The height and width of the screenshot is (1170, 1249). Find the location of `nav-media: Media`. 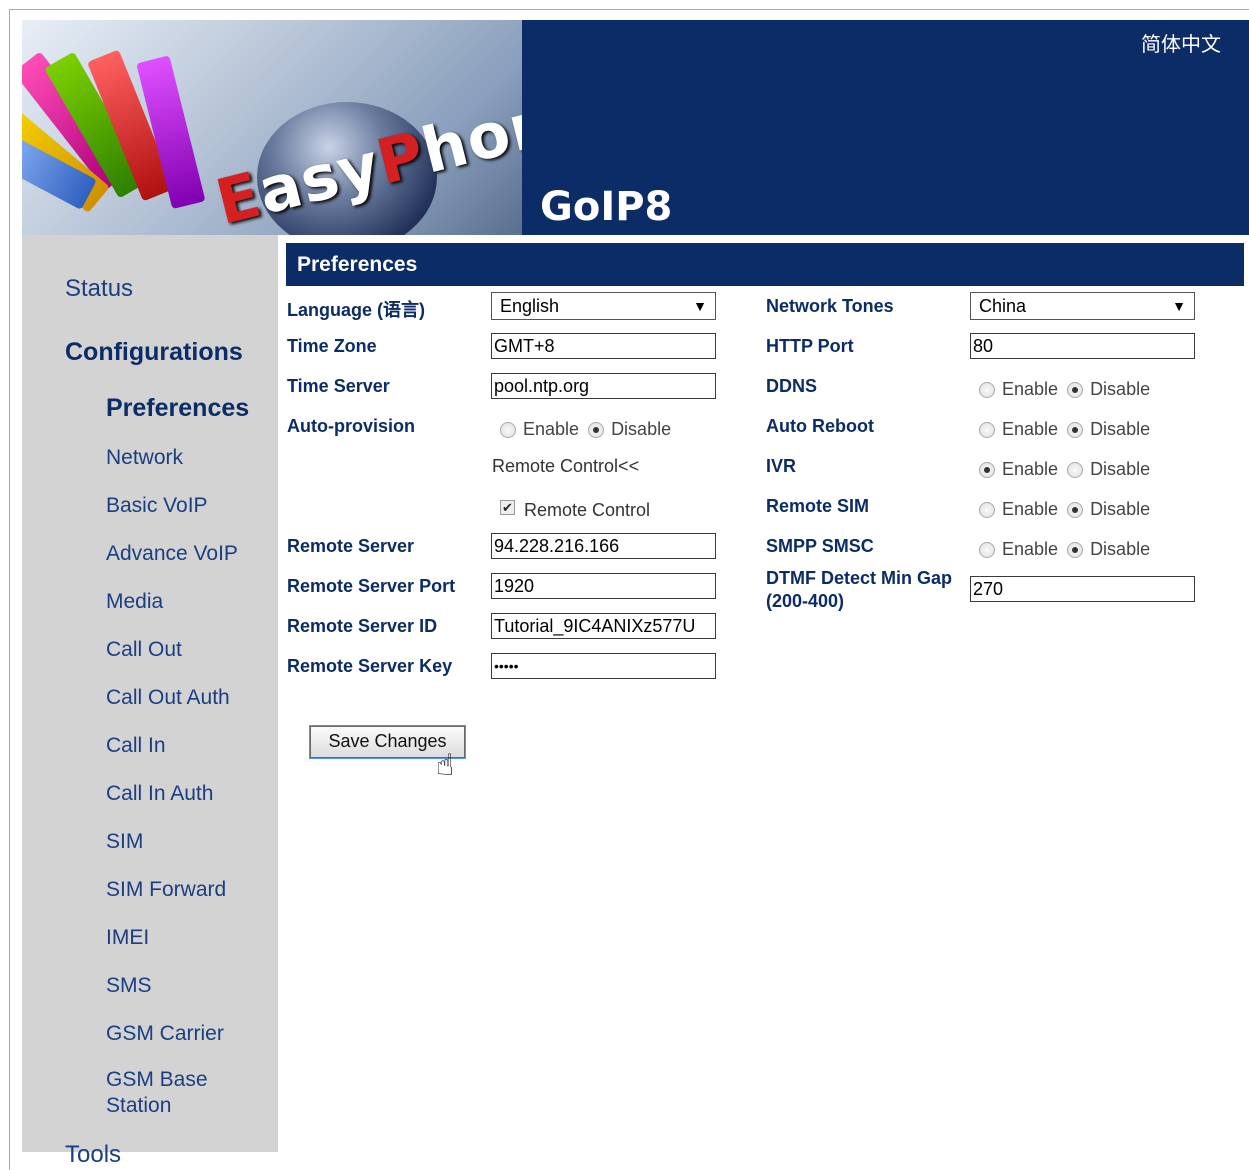

nav-media: Media is located at coordinates (134, 602).